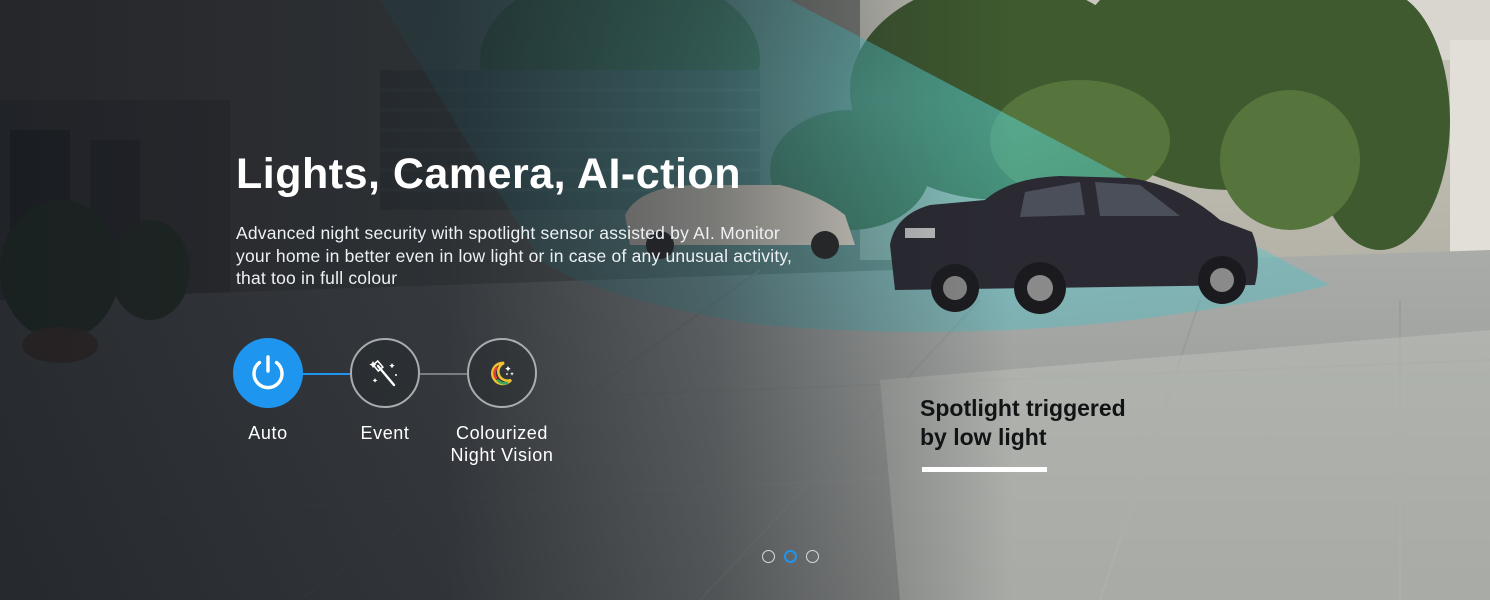  Describe the element at coordinates (502, 444) in the screenshot. I see `mode-colour-night-vision-label: Colourized Night Vision` at that location.